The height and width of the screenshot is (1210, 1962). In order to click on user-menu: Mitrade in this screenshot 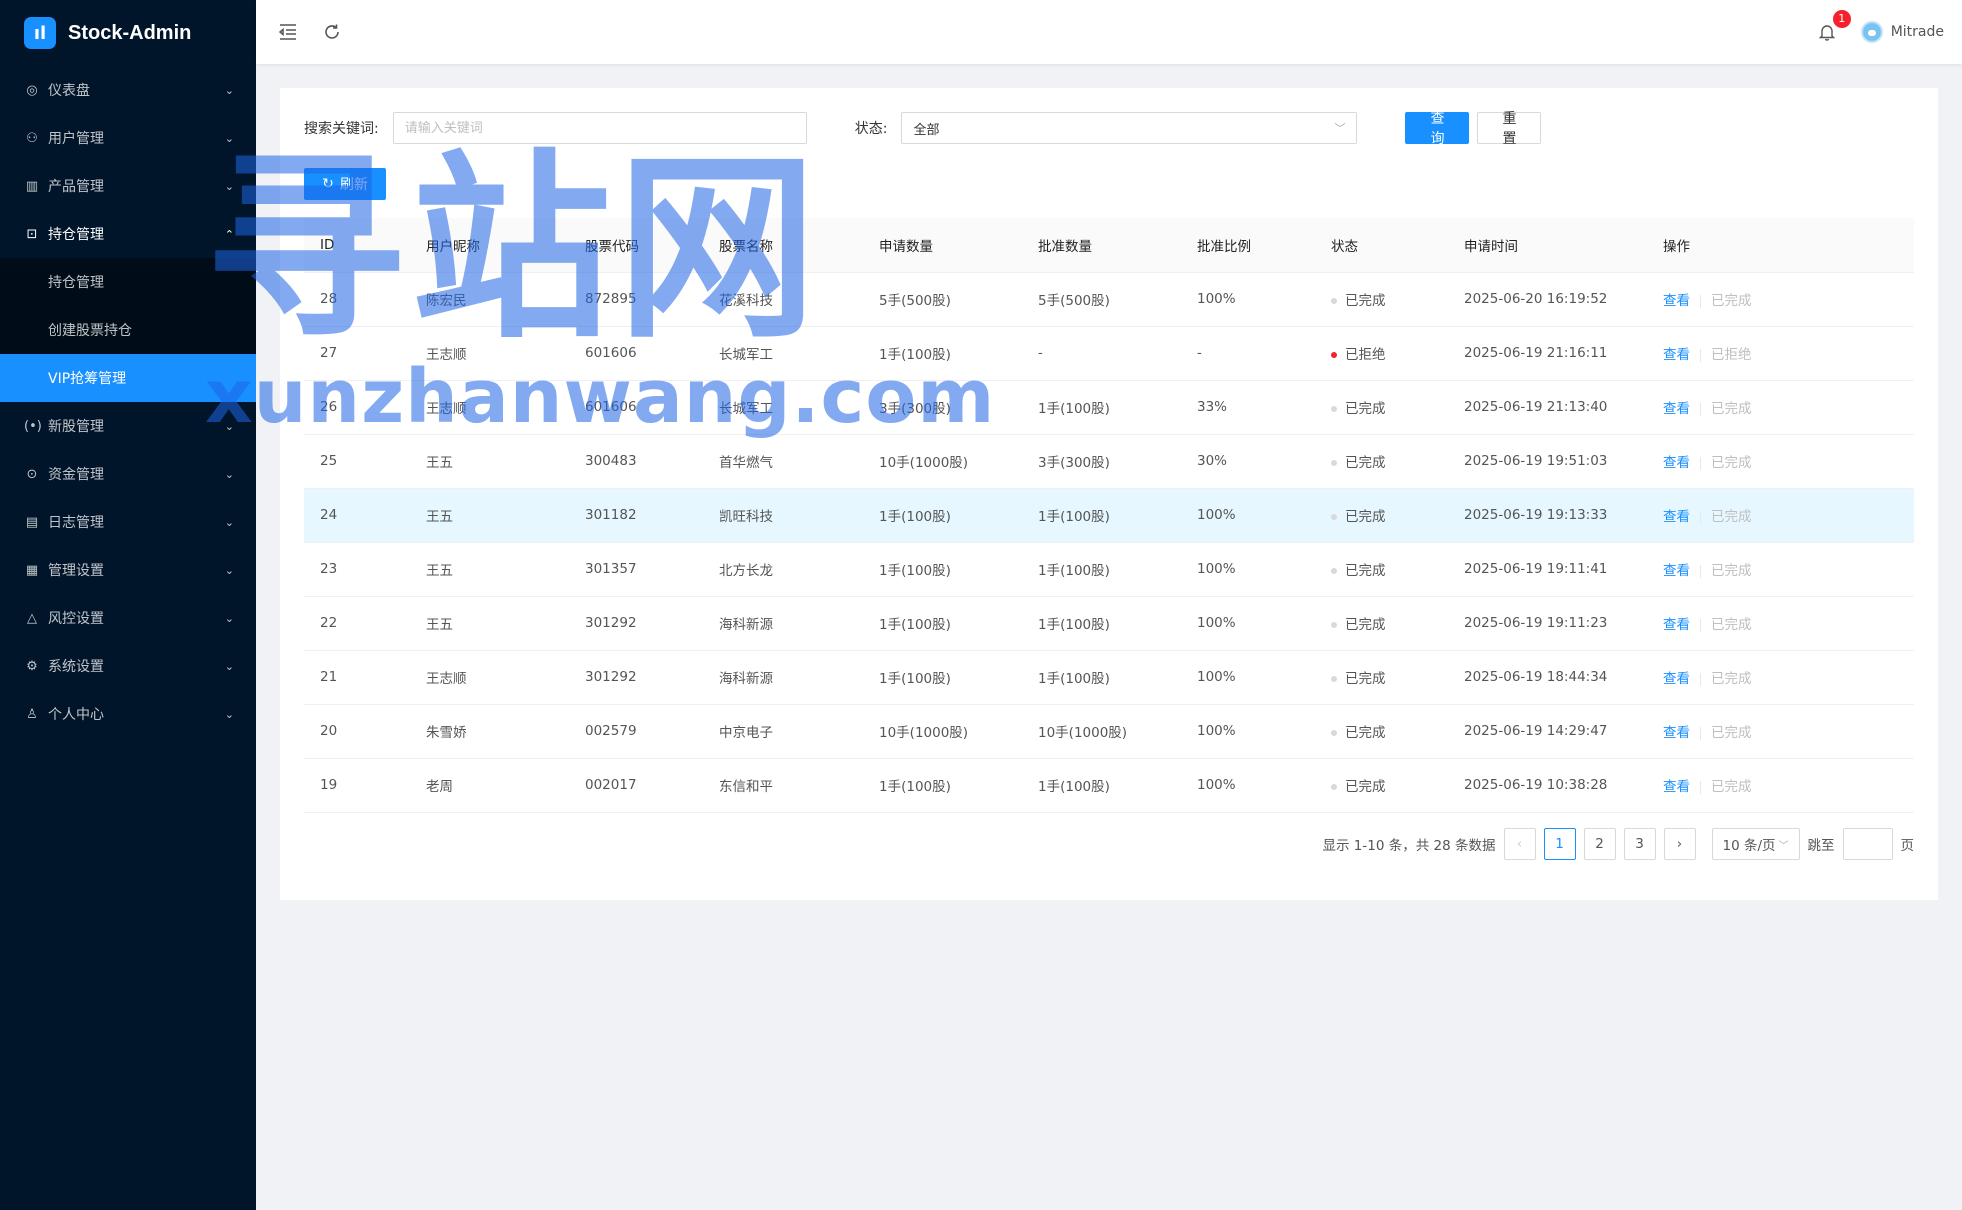, I will do `click(1902, 32)`.